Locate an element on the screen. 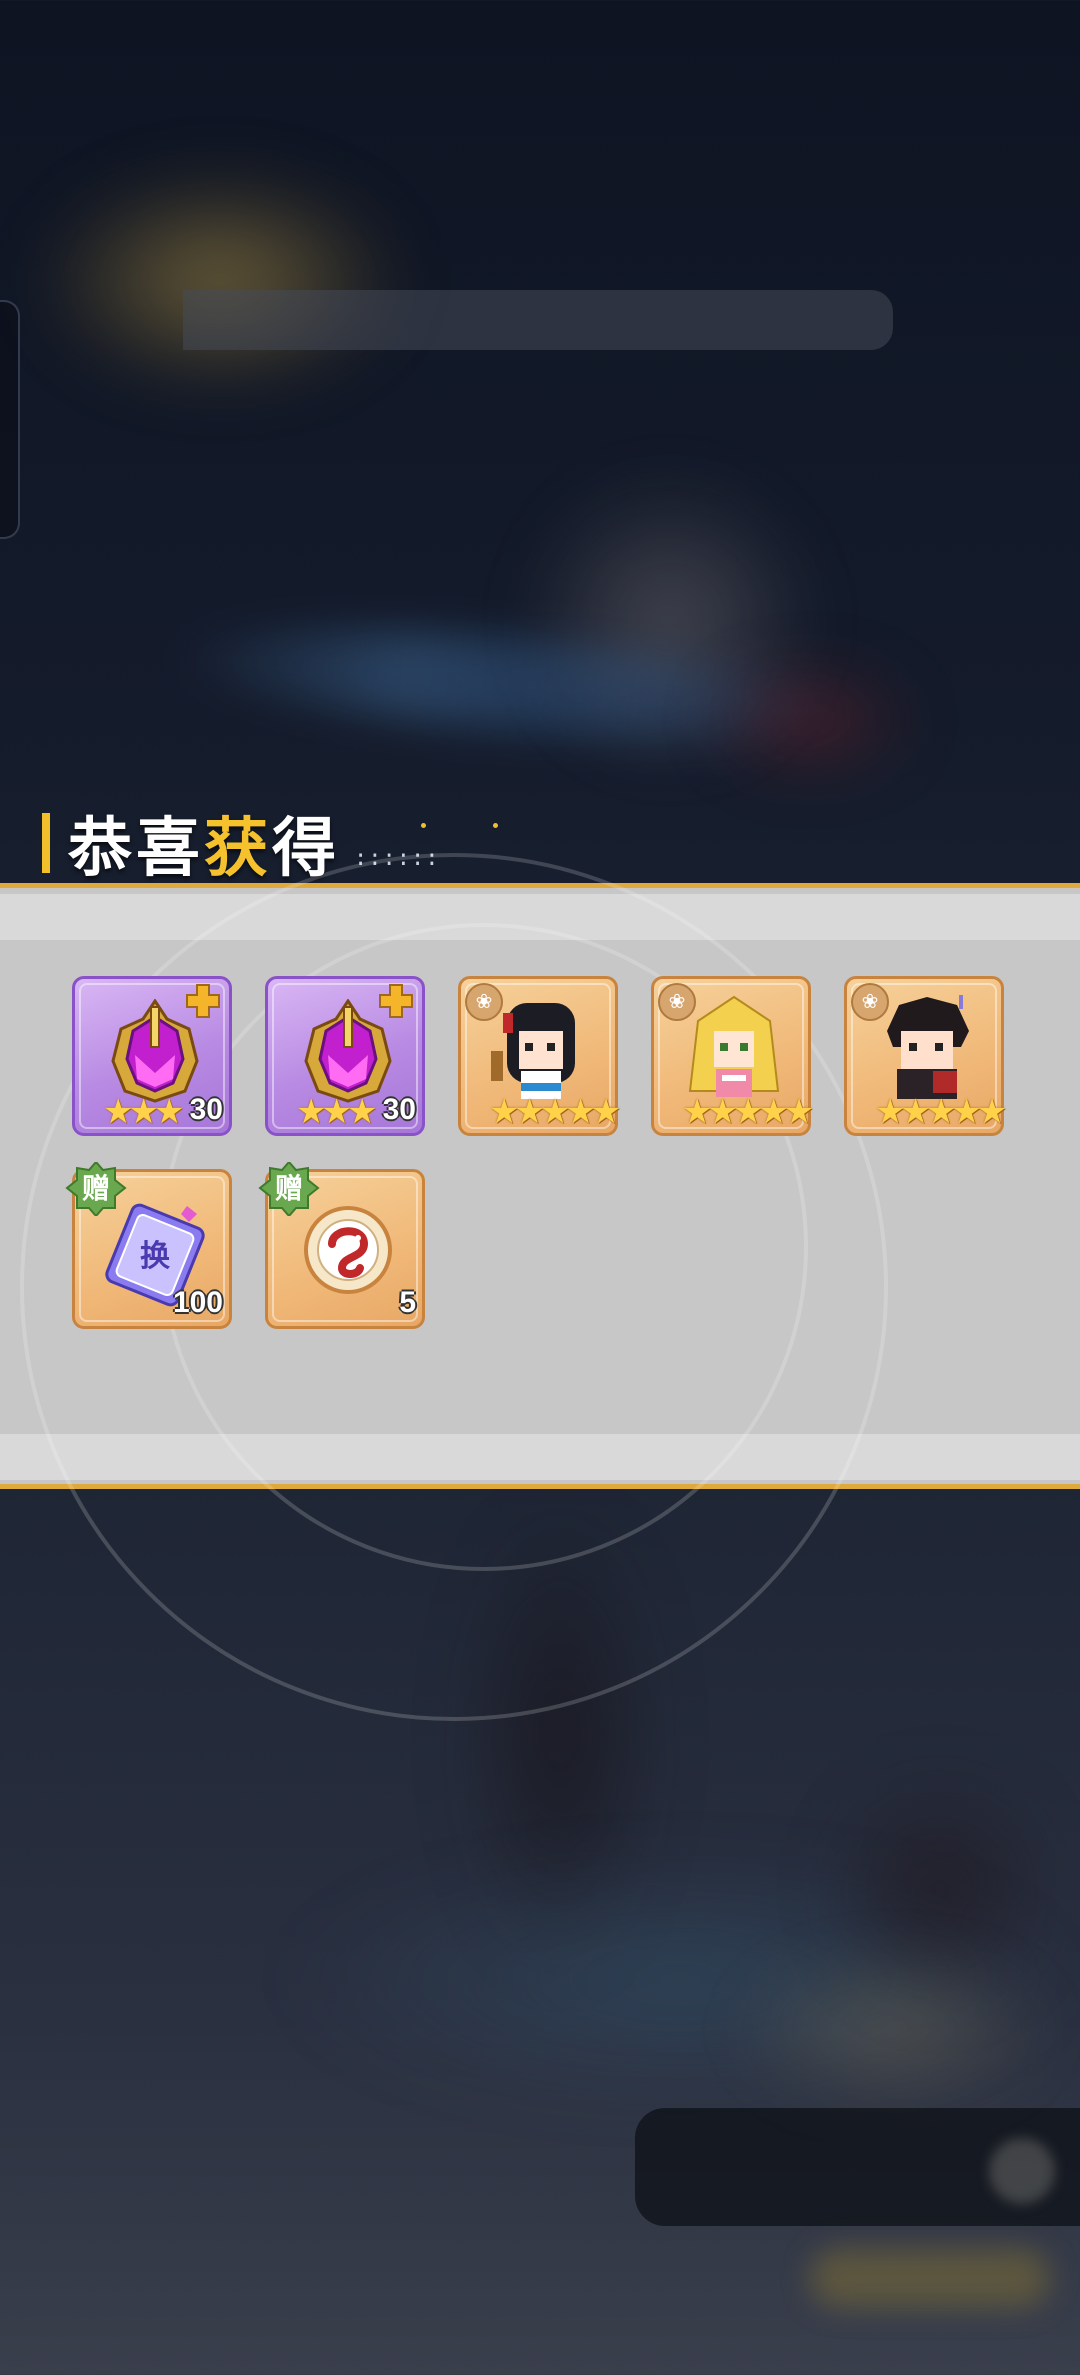 This screenshot has height=2375, width=1080. reward-item: 赠 5 is located at coordinates (341, 1244).